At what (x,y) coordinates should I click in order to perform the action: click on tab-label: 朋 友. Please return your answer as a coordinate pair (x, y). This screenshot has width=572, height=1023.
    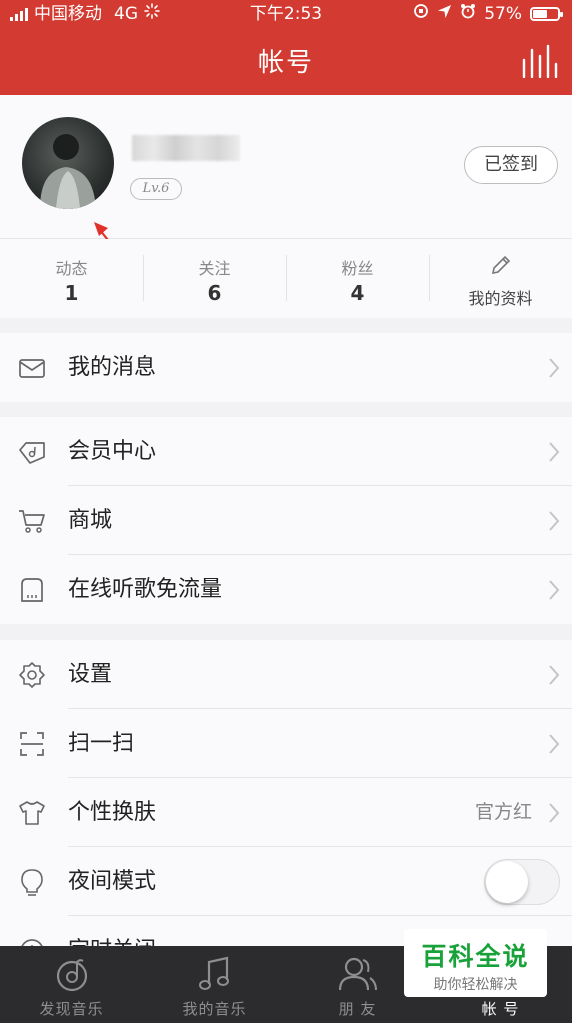
    Looking at the image, I should click on (357, 1009).